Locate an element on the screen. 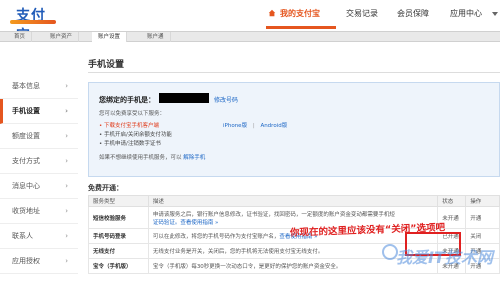 The image size is (500, 288). sidebar-item-limit-settings: 额度设置 › is located at coordinates (39, 136).